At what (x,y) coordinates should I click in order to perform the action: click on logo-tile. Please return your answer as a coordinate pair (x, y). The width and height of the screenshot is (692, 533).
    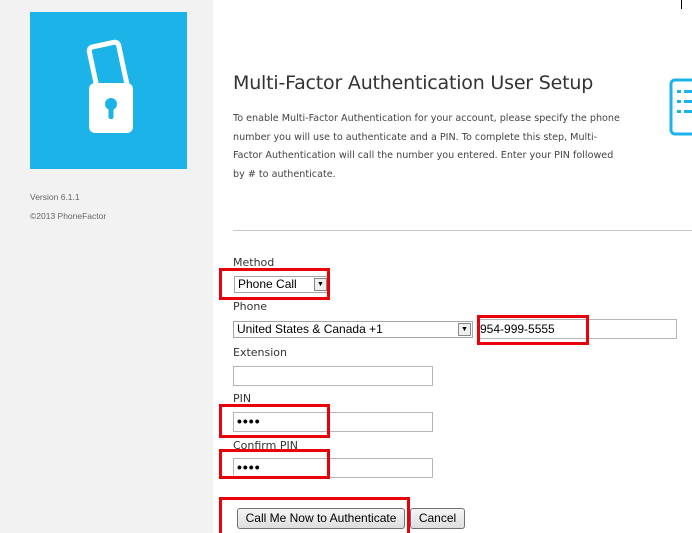
    Looking at the image, I should click on (108, 90).